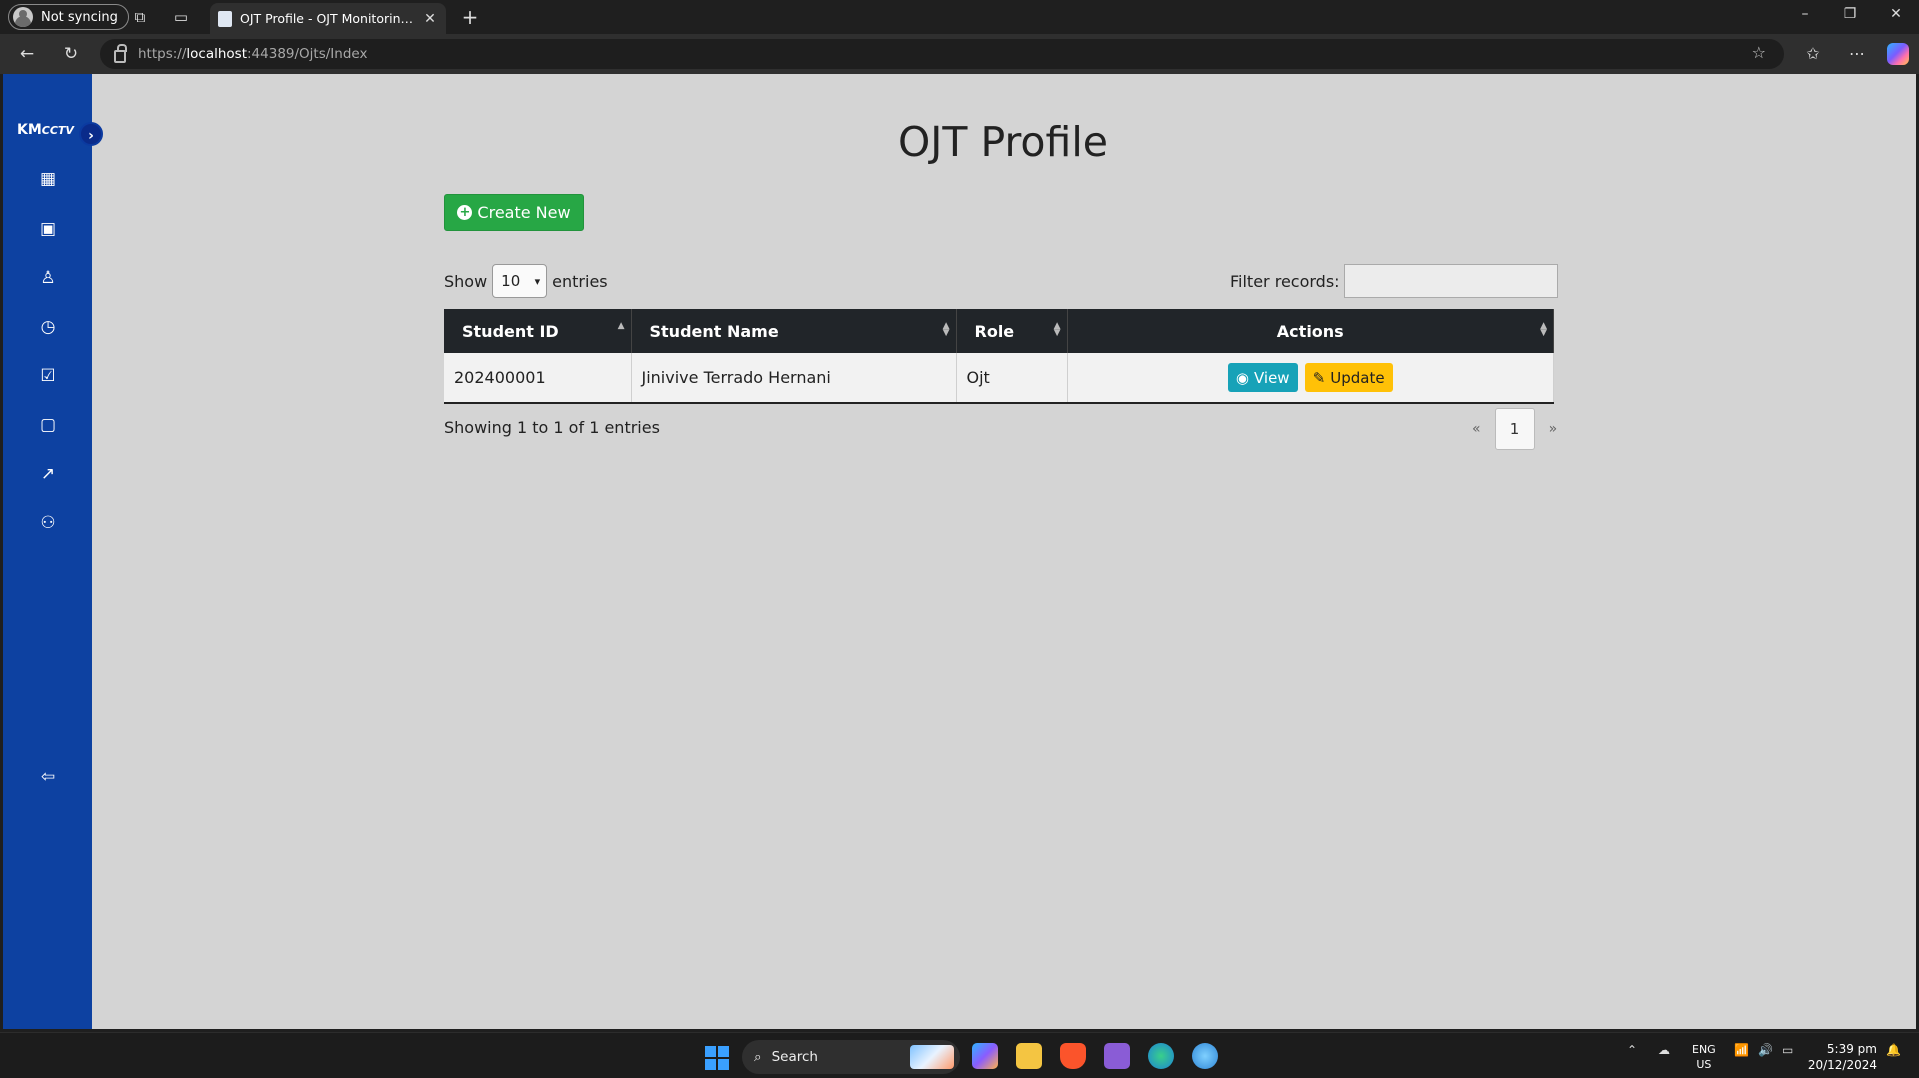 The image size is (1919, 1078). I want to click on lang-bottom: US, so click(1704, 1064).